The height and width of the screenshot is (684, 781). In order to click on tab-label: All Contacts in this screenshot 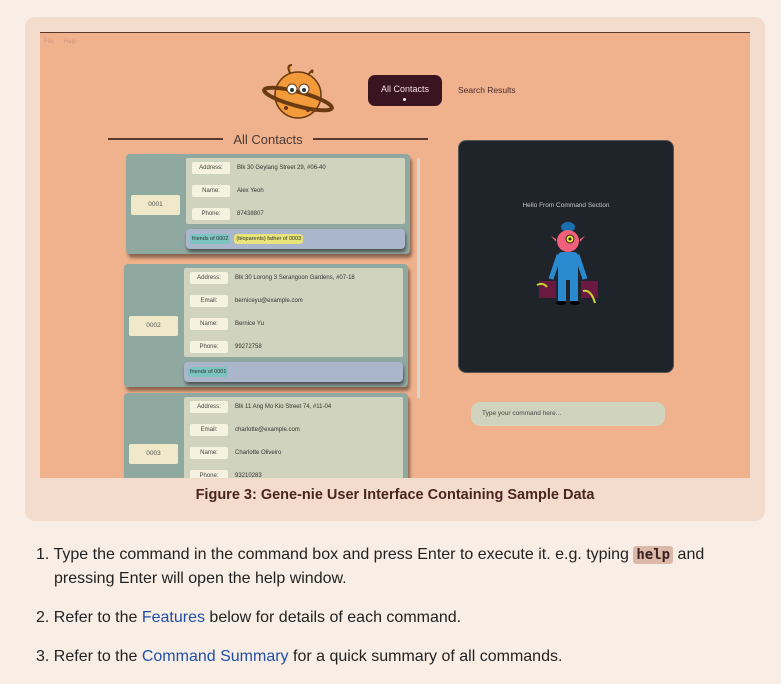, I will do `click(405, 89)`.